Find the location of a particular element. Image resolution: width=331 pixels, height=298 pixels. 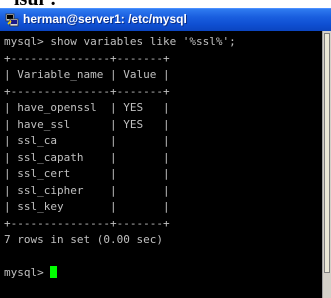

table-row: | ssl_capath | | is located at coordinates (87, 157).